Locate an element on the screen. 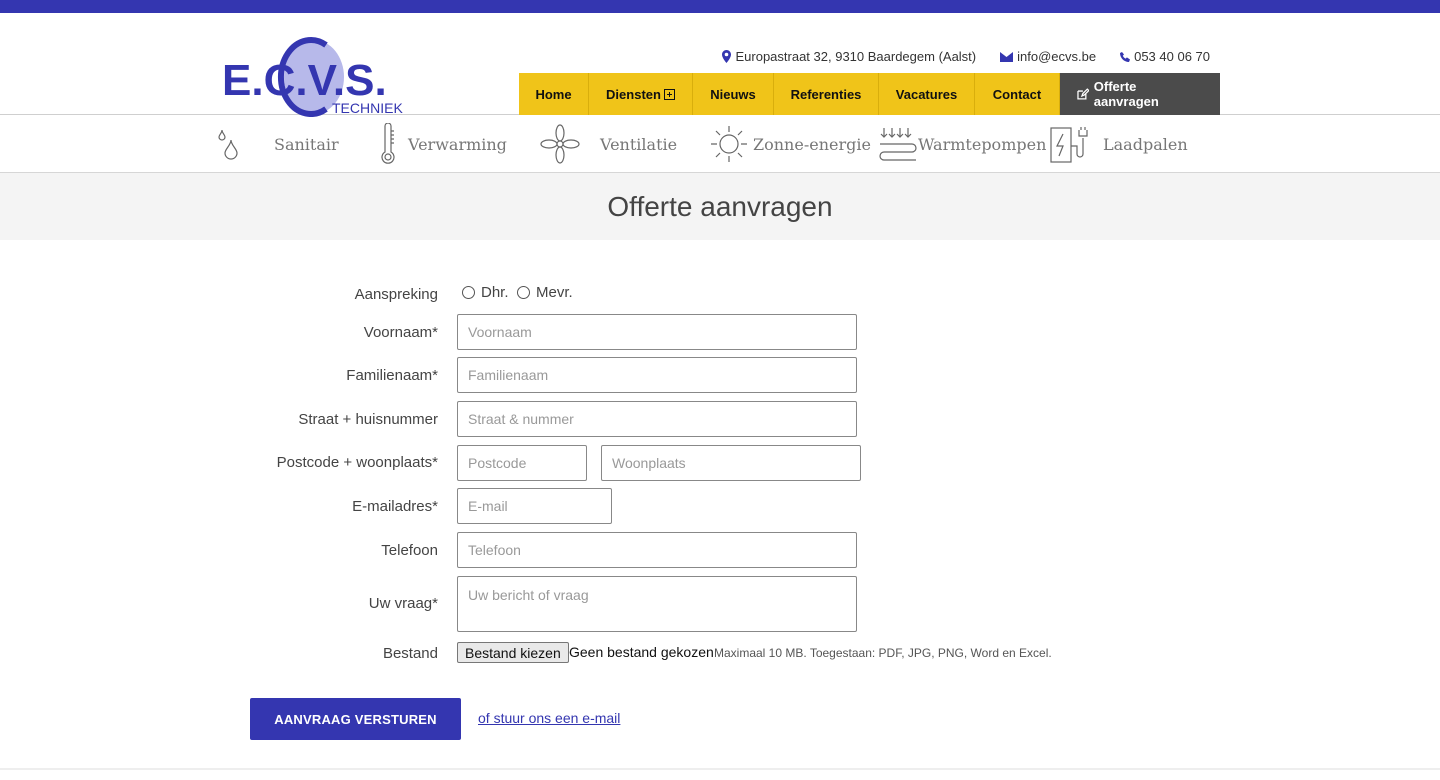 The width and height of the screenshot is (1440, 780). familienaam-label: Familienaam* is located at coordinates (392, 375).